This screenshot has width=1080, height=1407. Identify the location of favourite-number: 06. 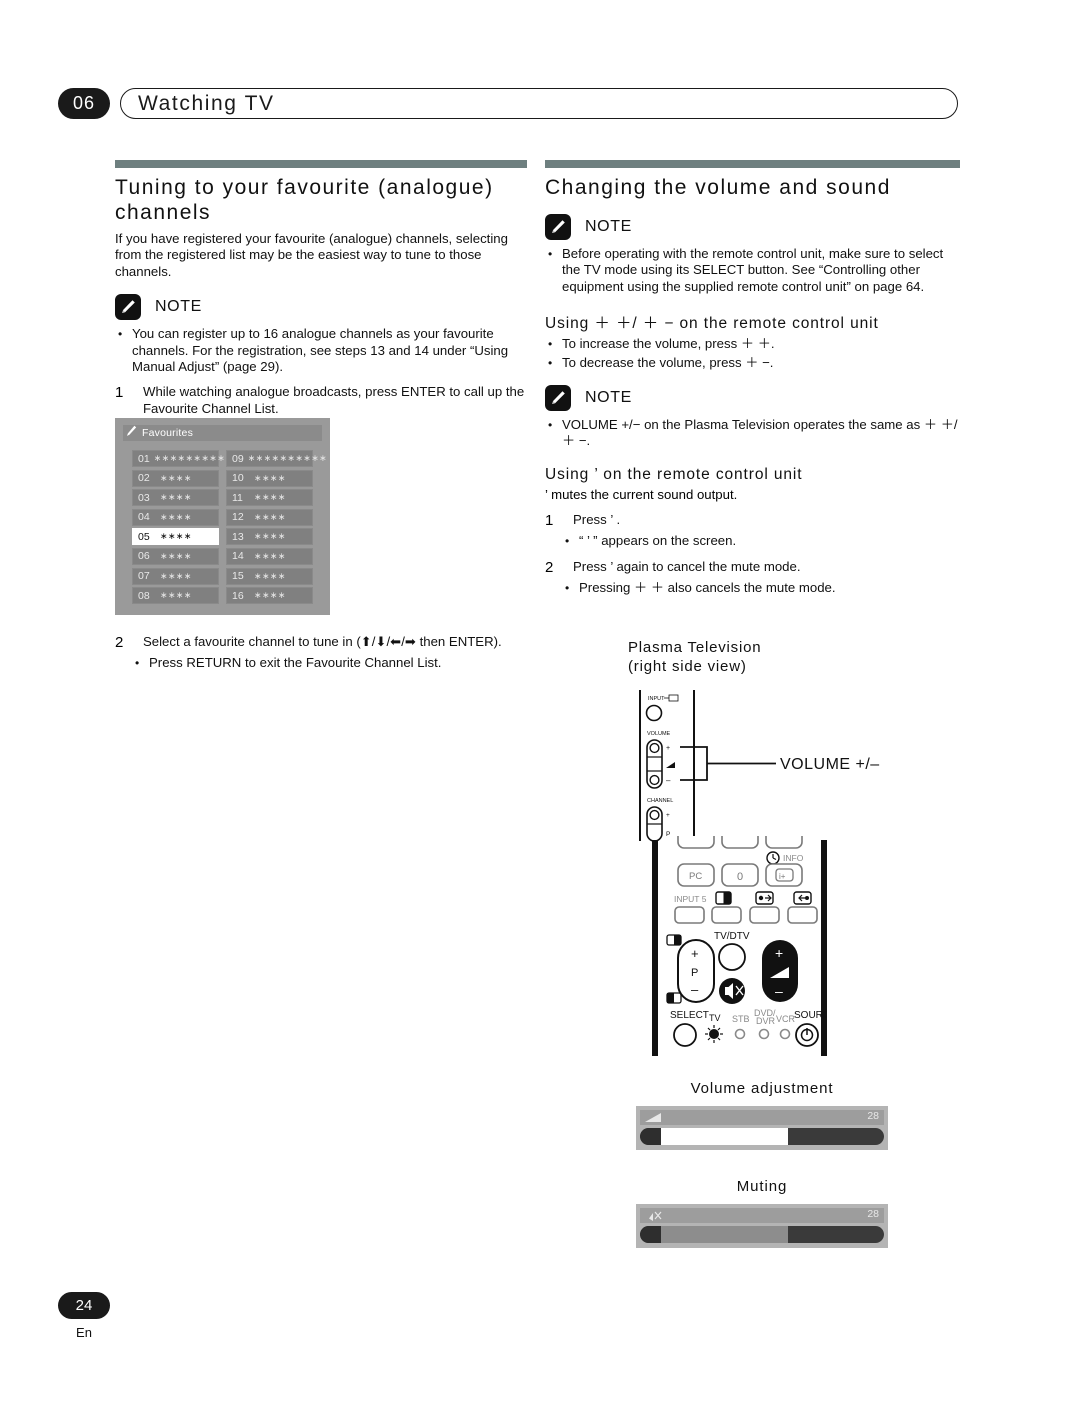
(144, 556).